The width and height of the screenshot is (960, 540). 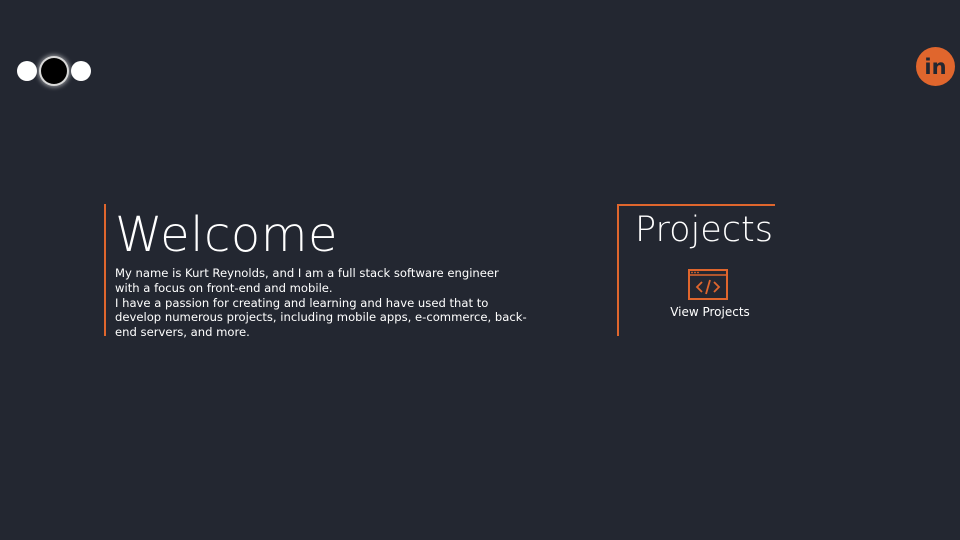 What do you see at coordinates (27, 71) in the screenshot?
I see `logo-dot-left` at bounding box center [27, 71].